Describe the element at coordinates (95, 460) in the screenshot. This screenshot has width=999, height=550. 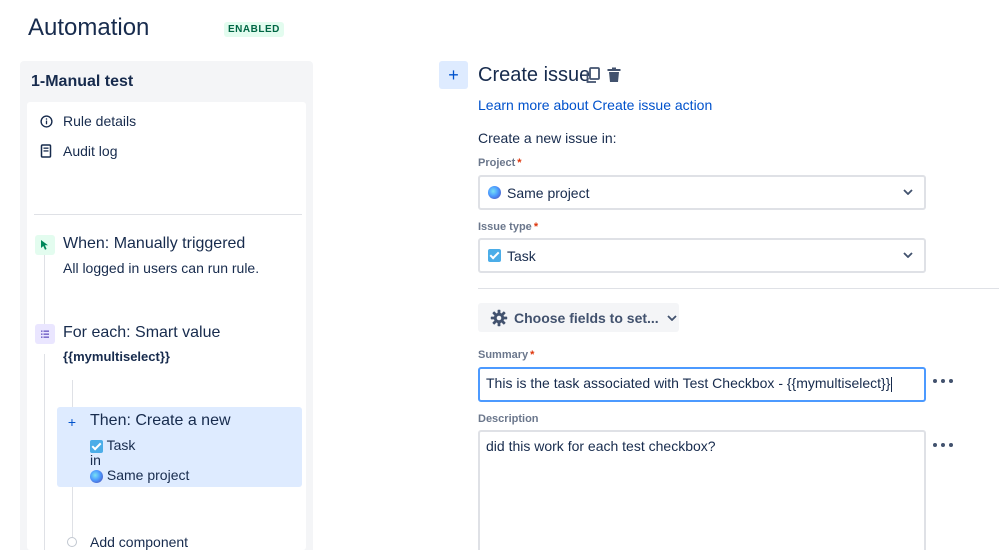
I see `action-connector: in` at that location.